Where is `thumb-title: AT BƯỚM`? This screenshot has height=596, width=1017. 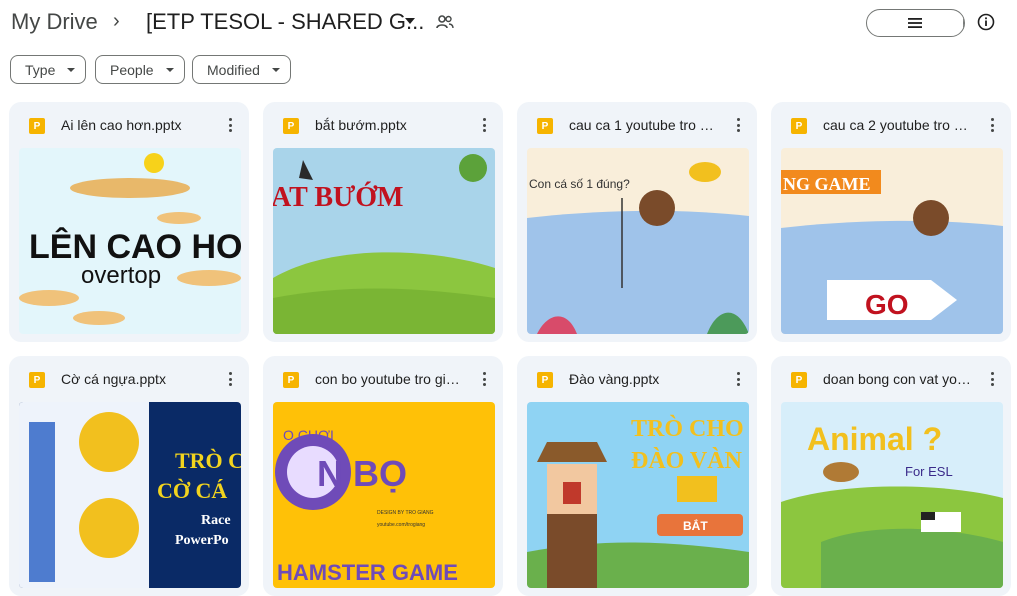
thumb-title: AT BƯỚM is located at coordinates (338, 197).